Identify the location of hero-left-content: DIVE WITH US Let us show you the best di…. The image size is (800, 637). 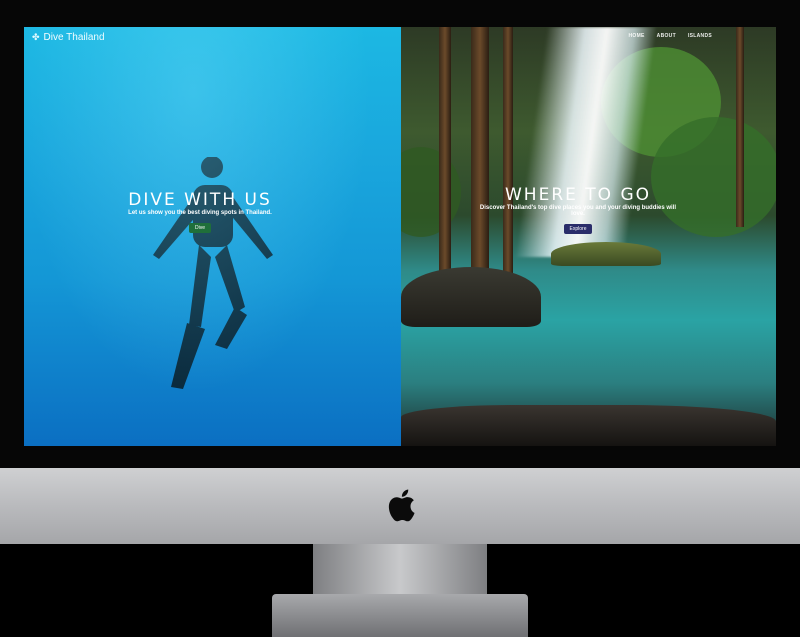
(200, 212).